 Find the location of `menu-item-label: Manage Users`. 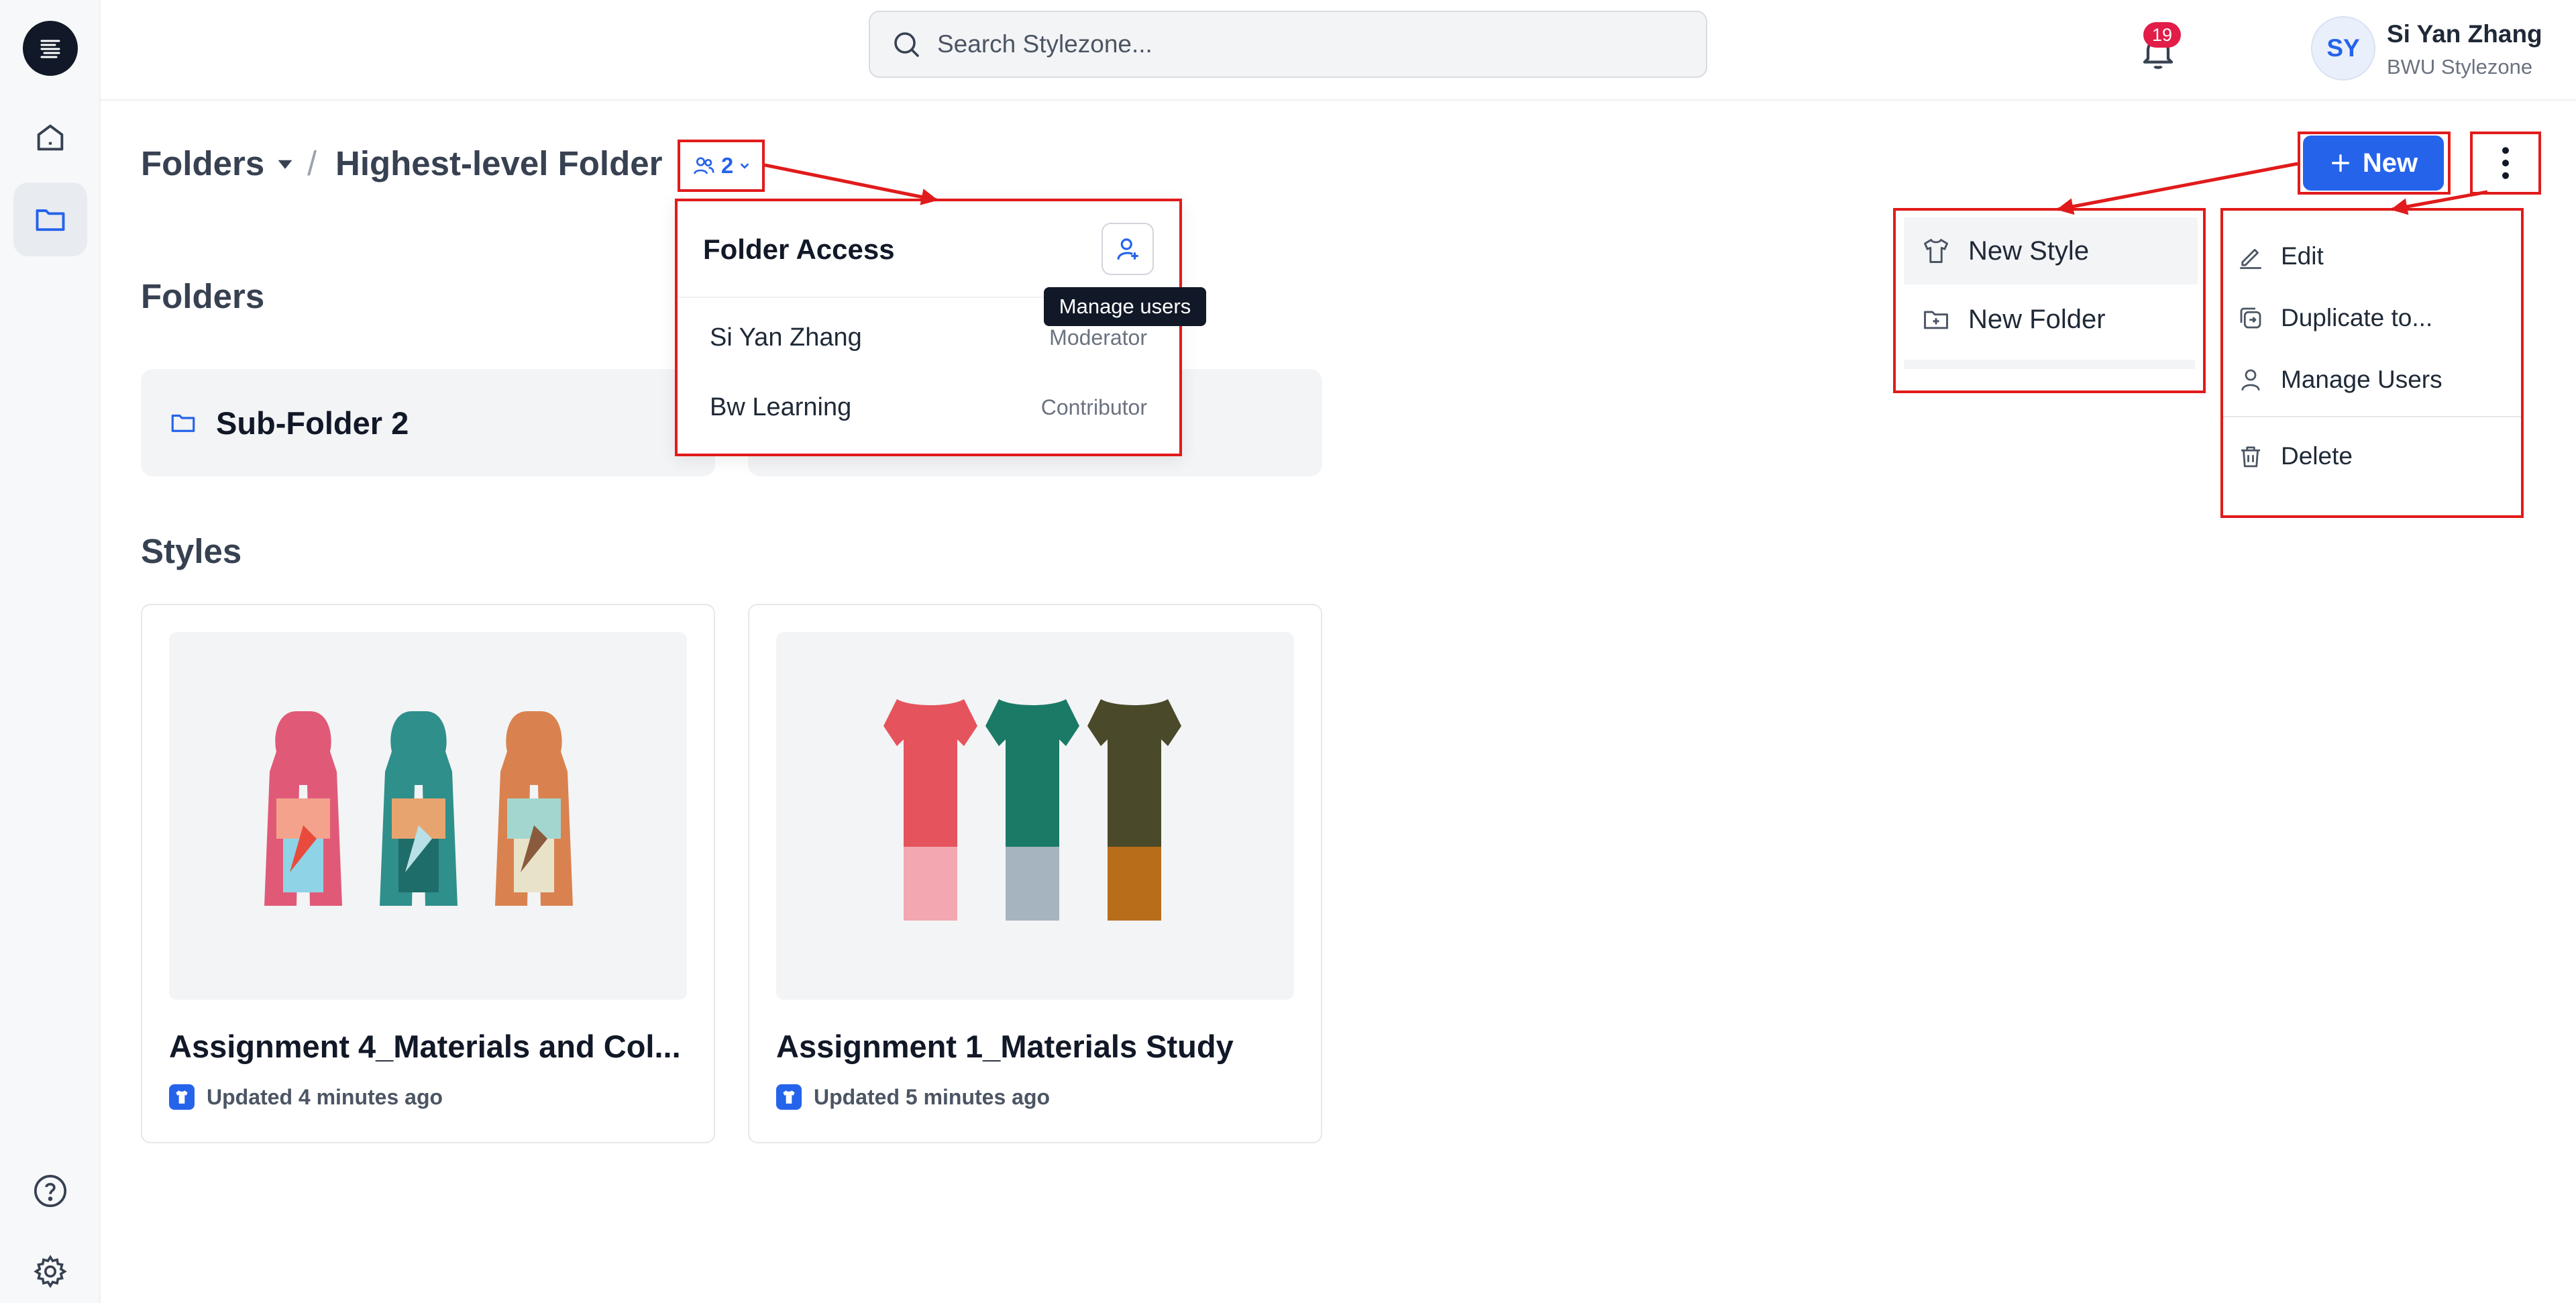

menu-item-label: Manage Users is located at coordinates (2362, 380).